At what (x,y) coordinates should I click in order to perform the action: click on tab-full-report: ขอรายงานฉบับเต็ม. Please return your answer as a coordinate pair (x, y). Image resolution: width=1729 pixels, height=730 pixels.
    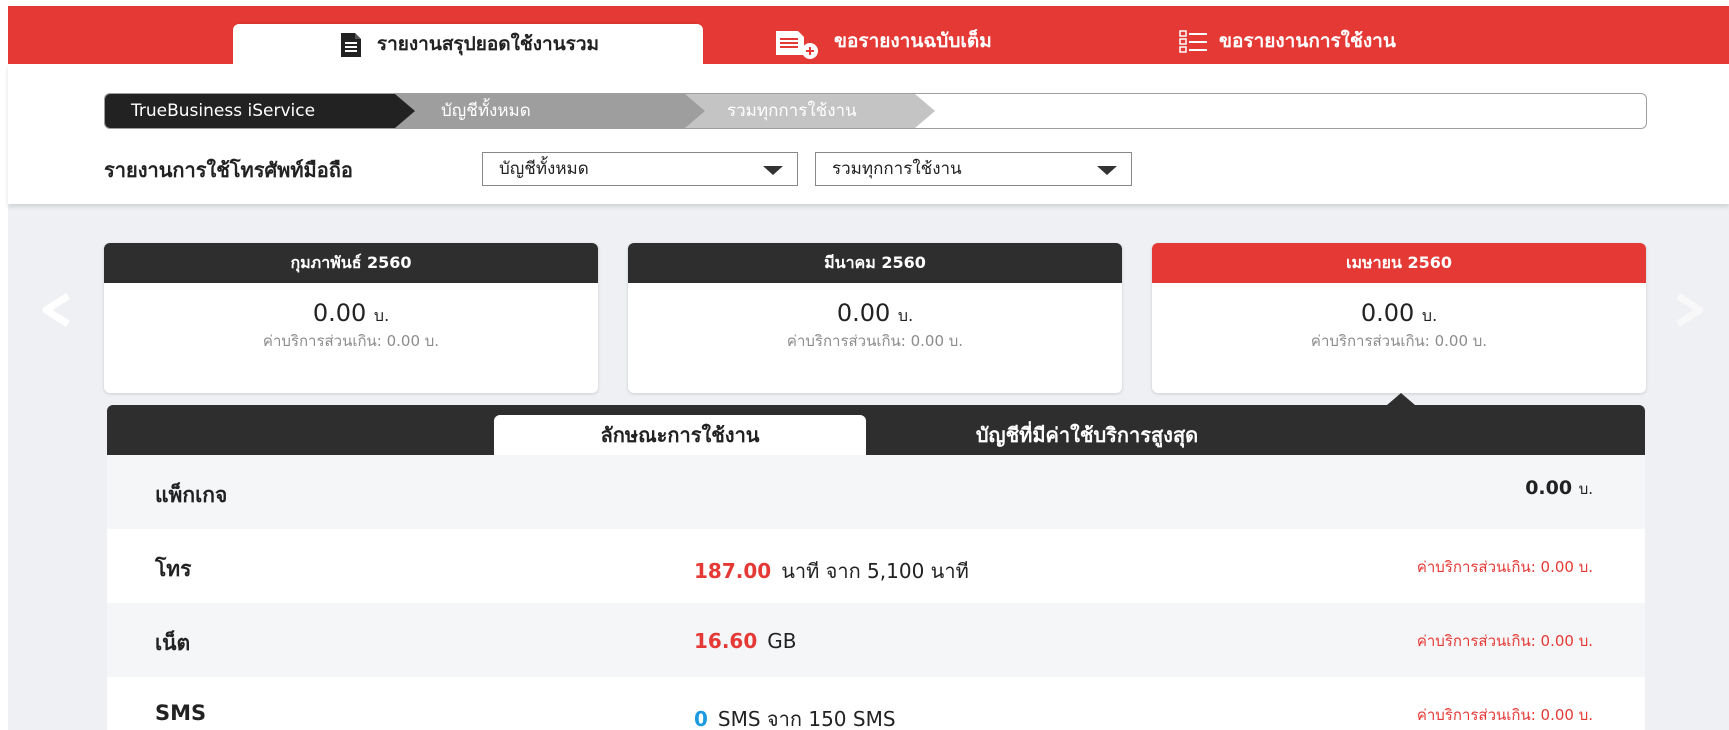
    Looking at the image, I should click on (883, 41).